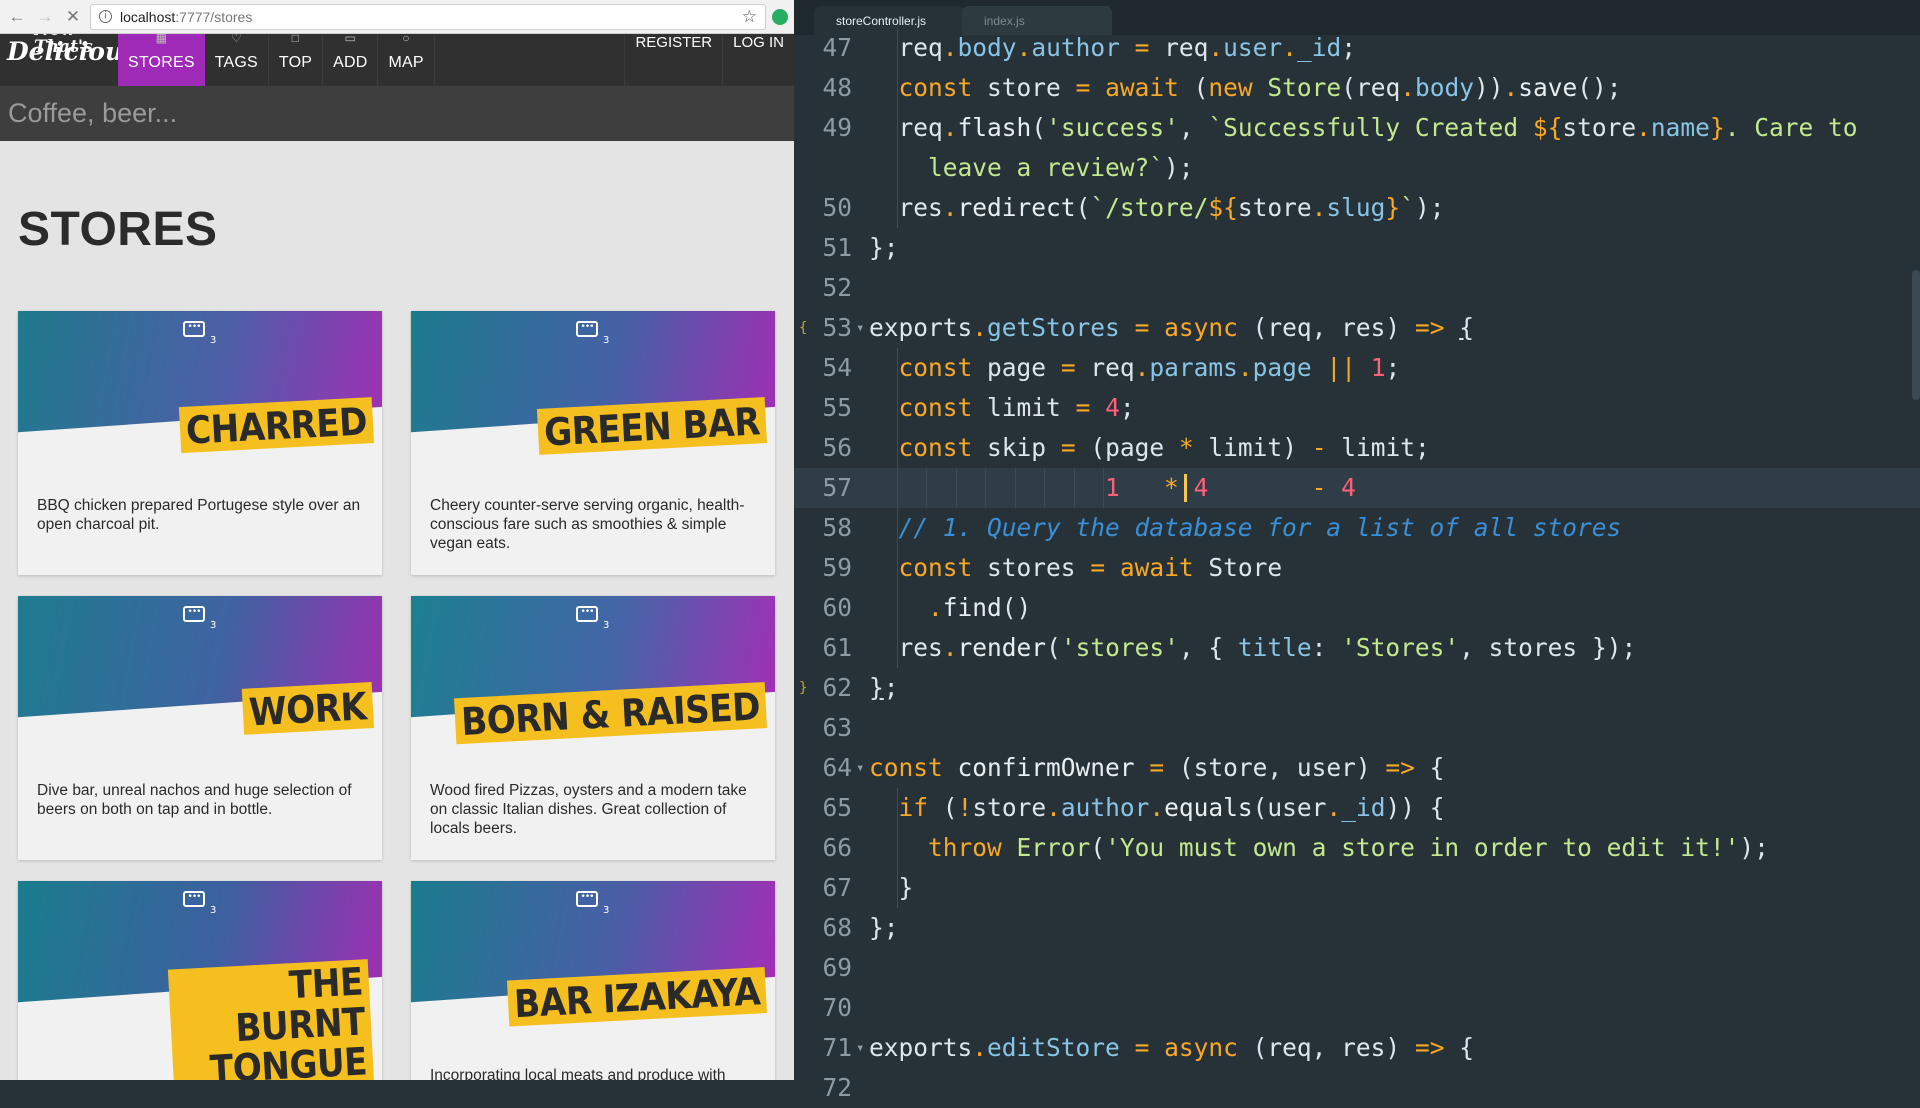  Describe the element at coordinates (837, 607) in the screenshot. I see `line-number: 60` at that location.